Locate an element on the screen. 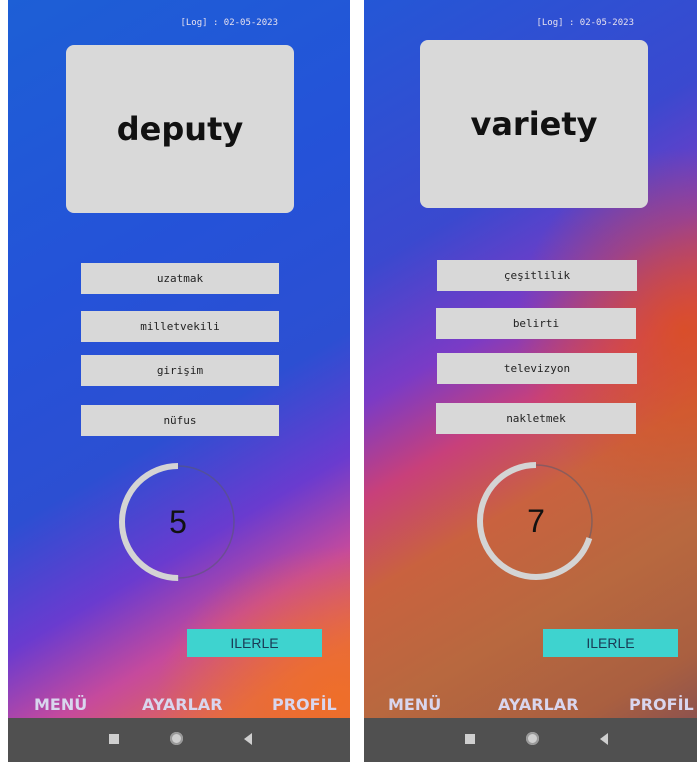 This screenshot has height=762, width=697. option-button-4: nüfus is located at coordinates (180, 420).